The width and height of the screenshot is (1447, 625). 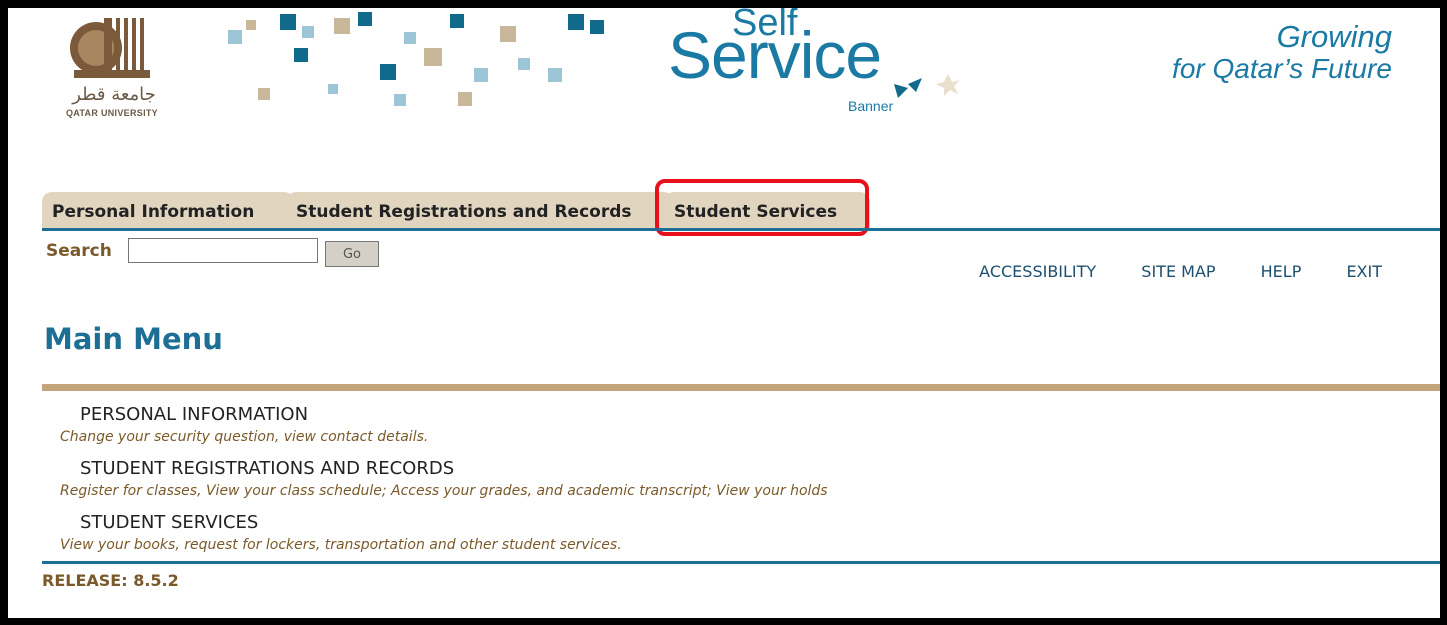 What do you see at coordinates (133, 339) in the screenshot?
I see `page-title: Main Menu` at bounding box center [133, 339].